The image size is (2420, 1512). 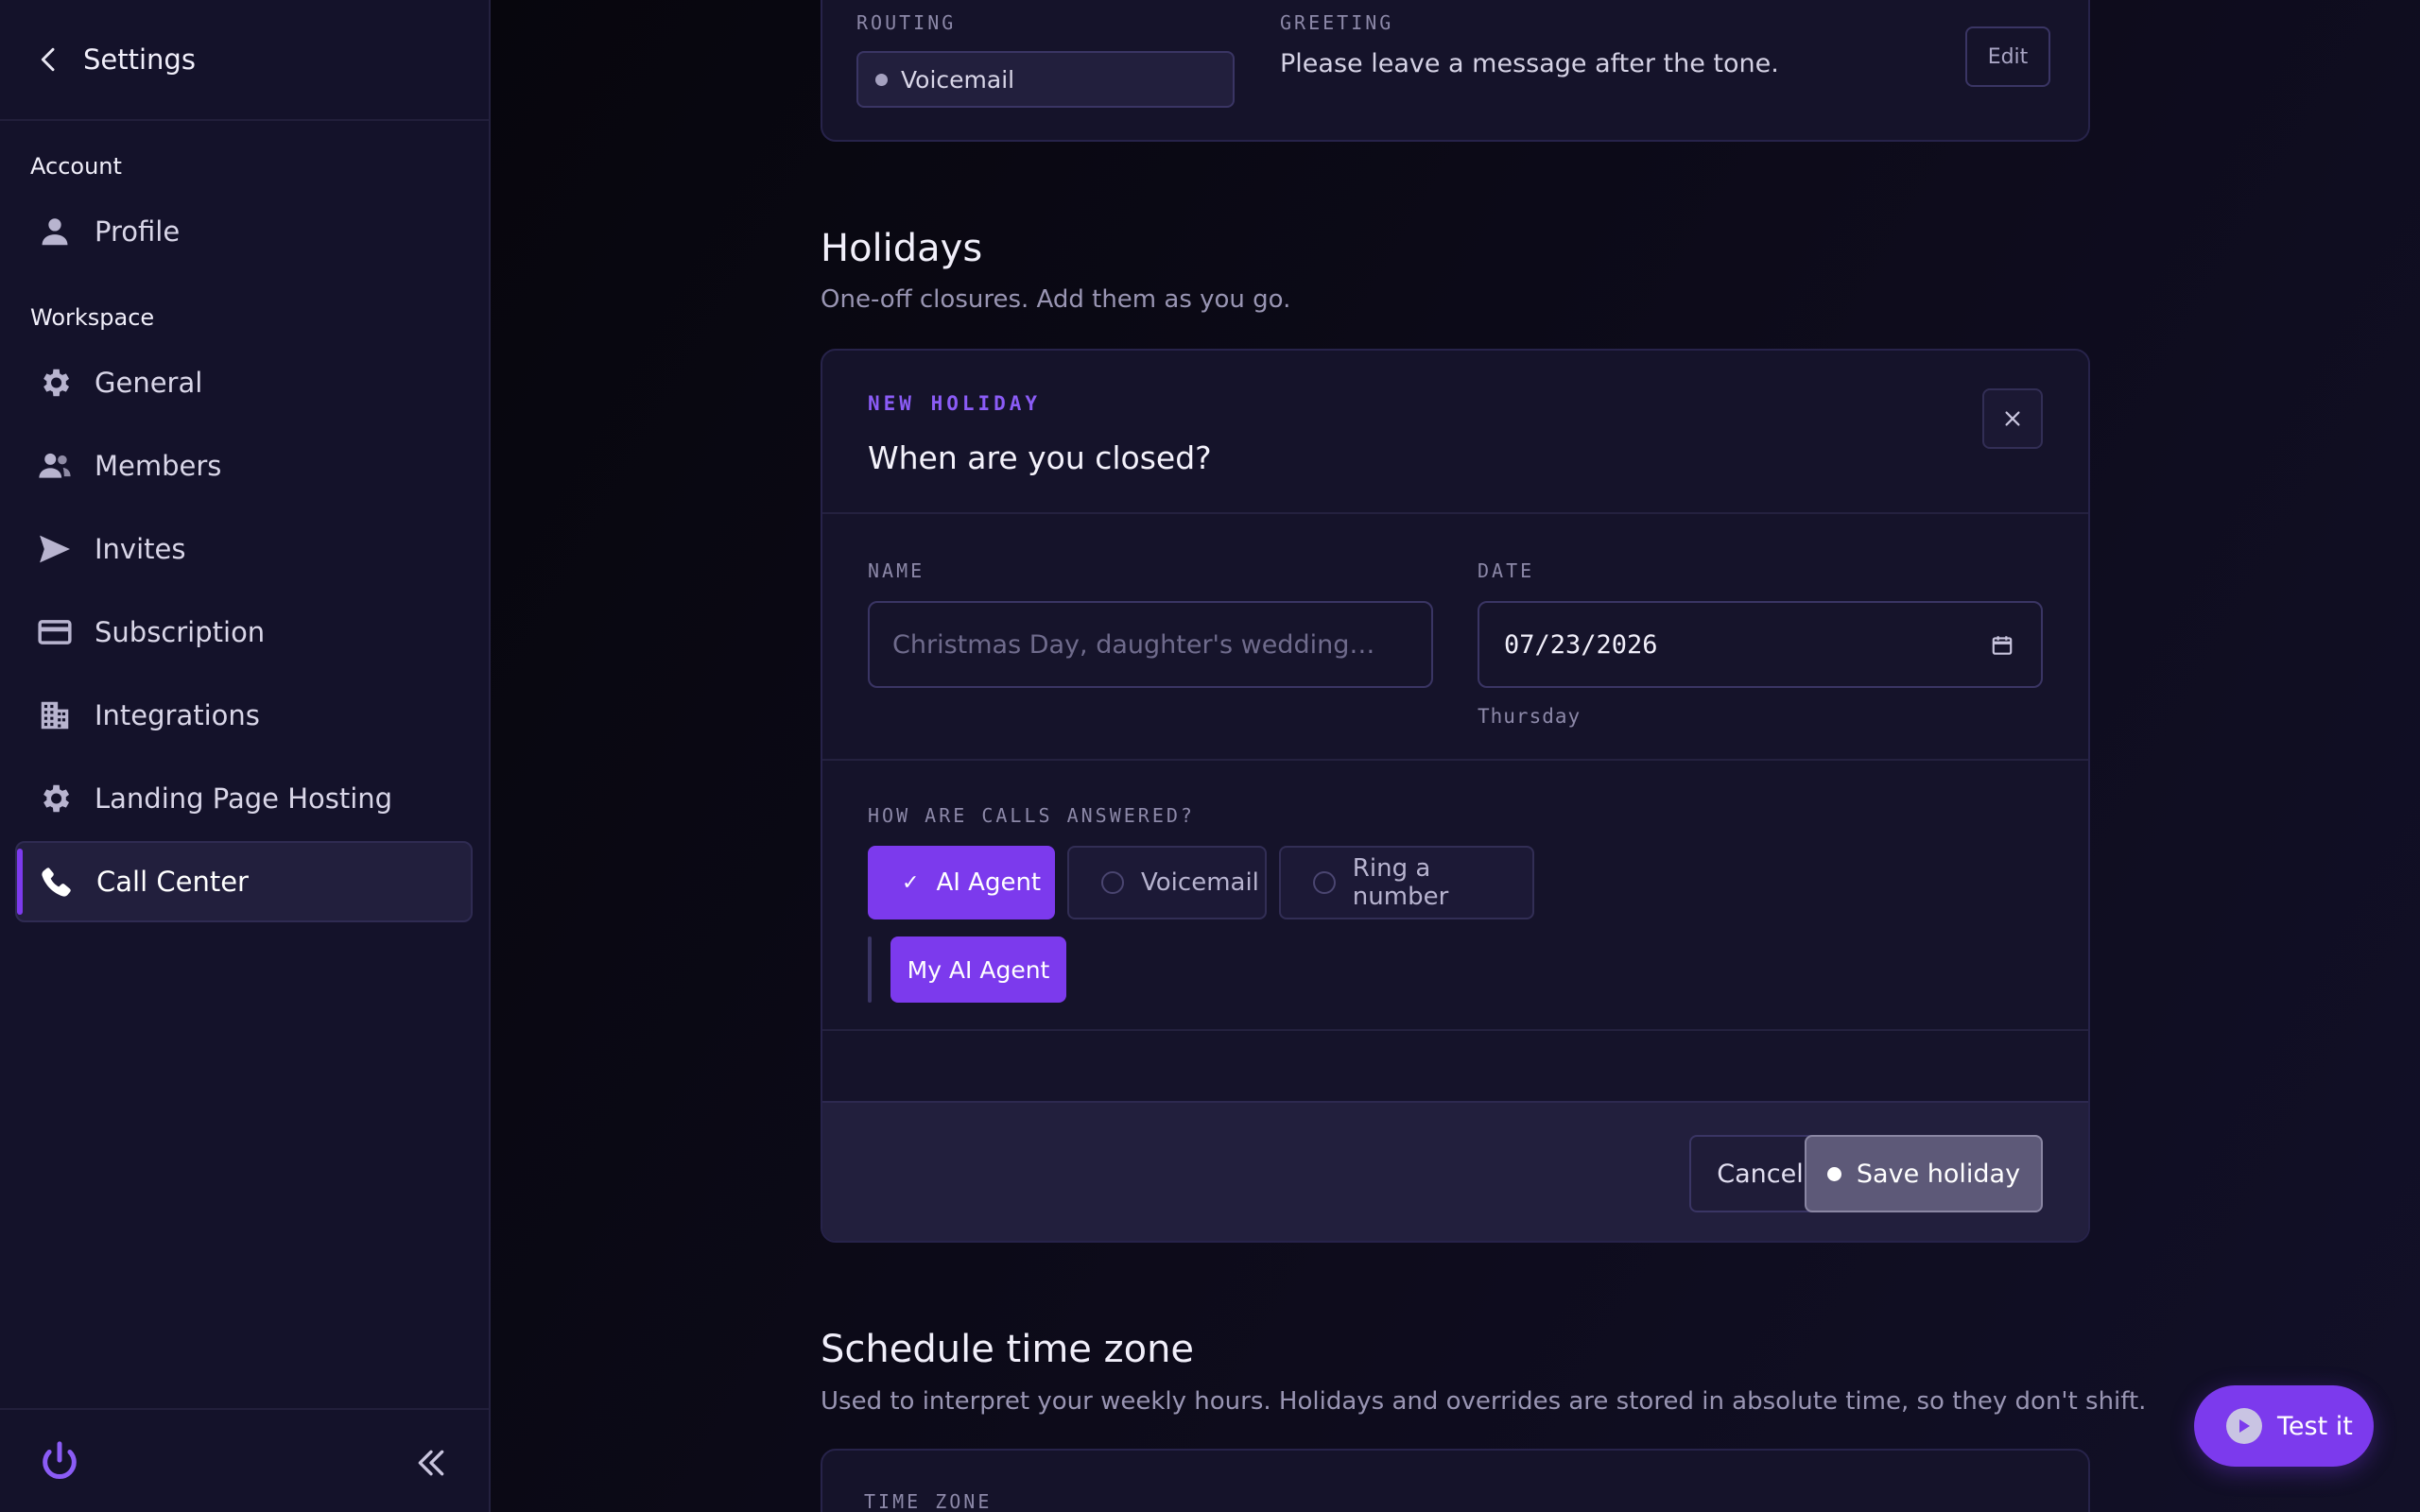 I want to click on new-holiday-eyebrow: NEW HOLIDAY, so click(x=955, y=403).